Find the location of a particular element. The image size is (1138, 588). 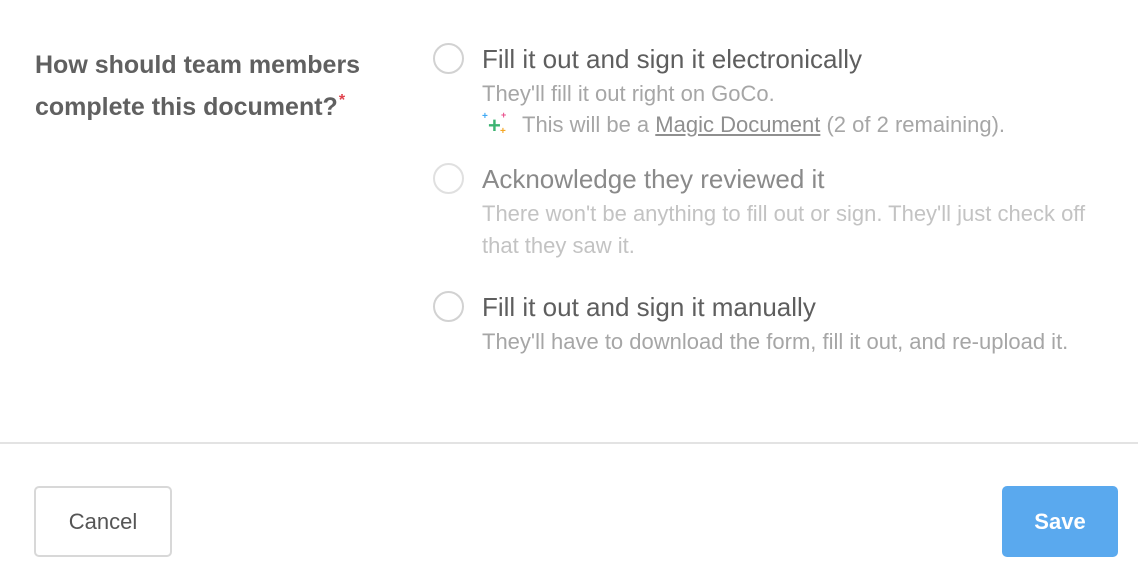

option-label: Fill it out and sign it electronically is located at coordinates (672, 59).